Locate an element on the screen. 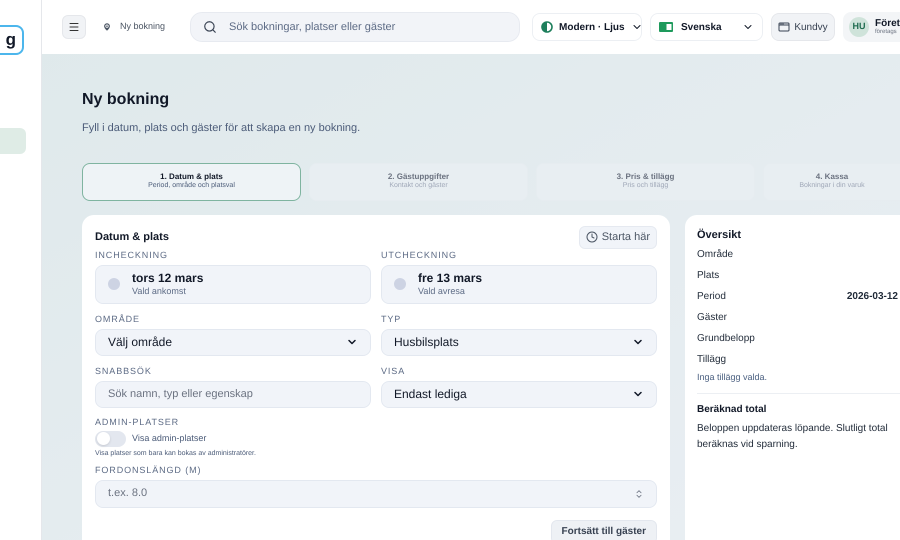  date-value: fre 13 mars is located at coordinates (450, 278).